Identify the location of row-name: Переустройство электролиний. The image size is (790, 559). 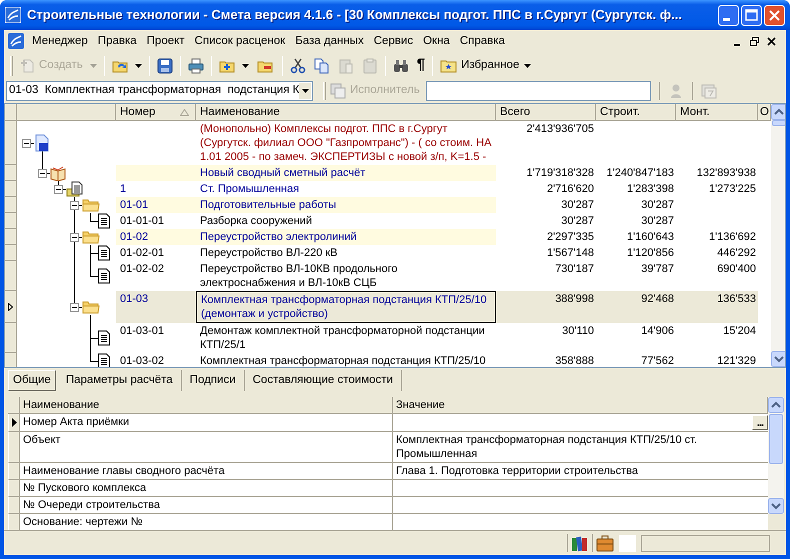
(346, 237).